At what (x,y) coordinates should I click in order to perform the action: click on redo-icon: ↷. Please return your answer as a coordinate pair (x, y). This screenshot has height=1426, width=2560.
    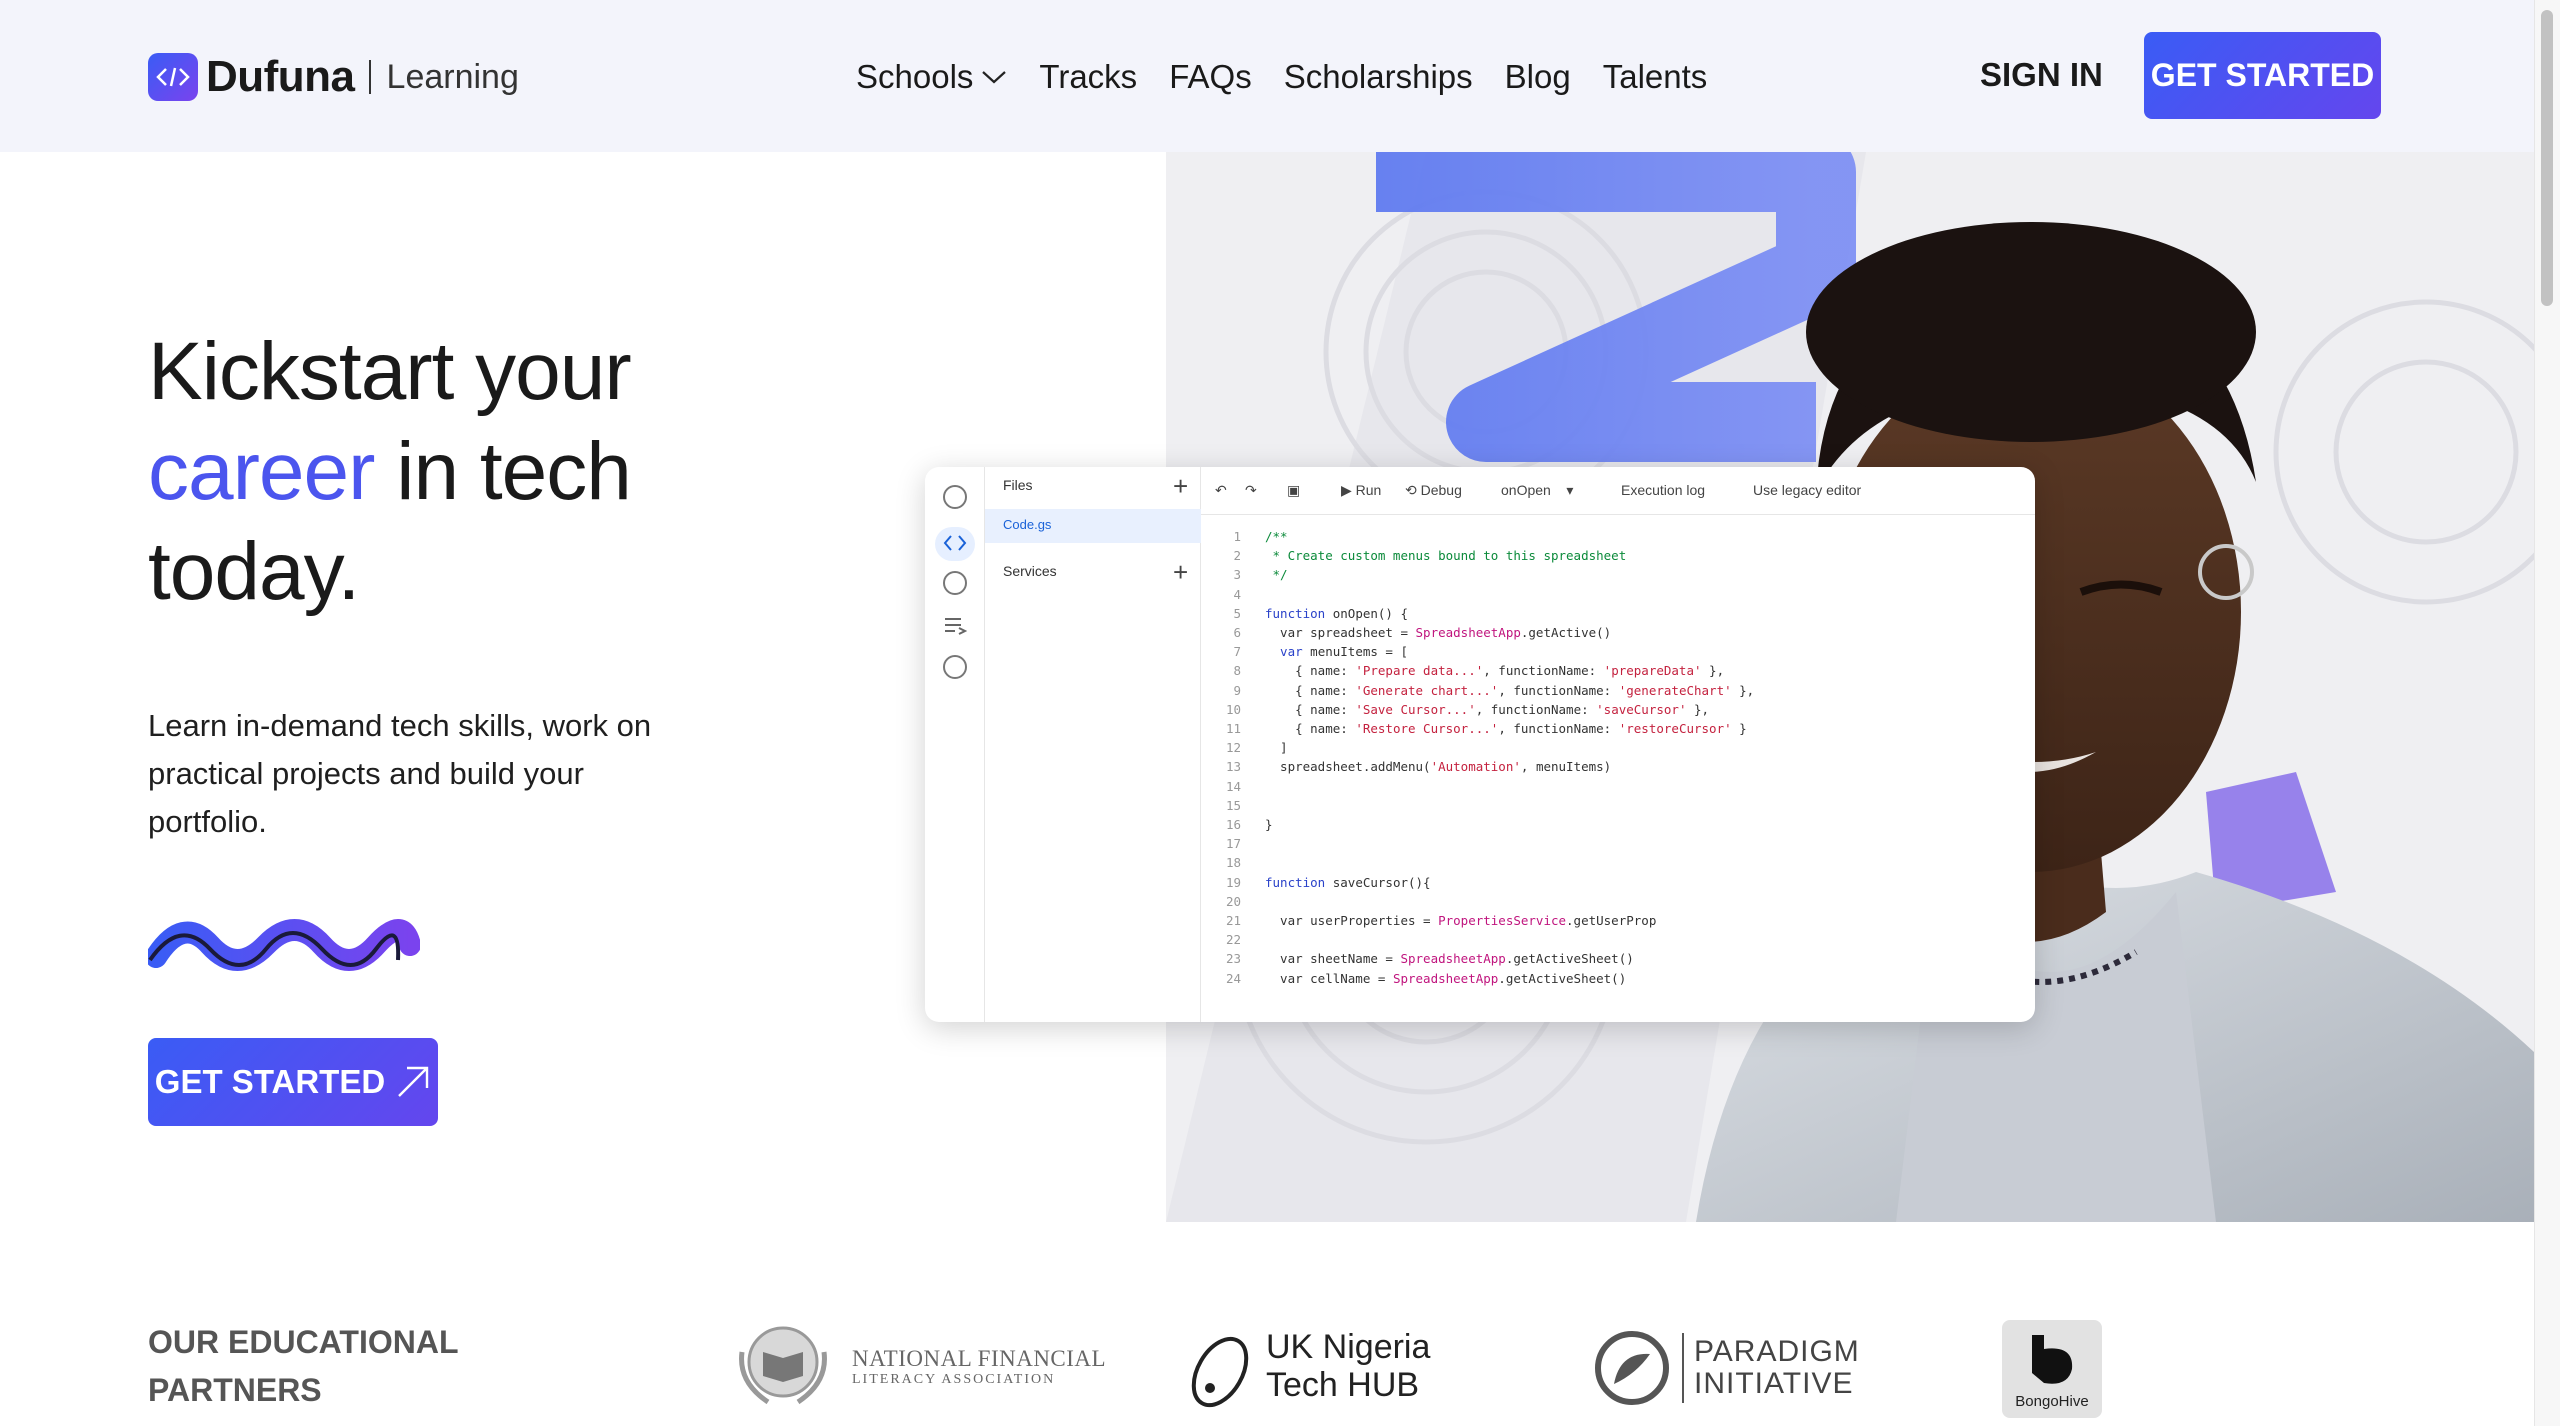
    Looking at the image, I should click on (1251, 490).